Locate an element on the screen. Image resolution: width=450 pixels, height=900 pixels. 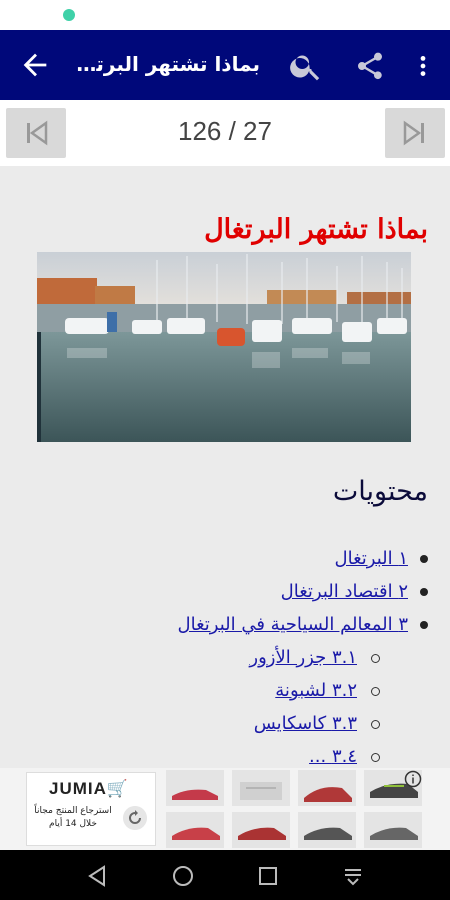
ad-promo-text: استرجاع المنتج مجاناً خلال 14 أيام is located at coordinates (73, 818).